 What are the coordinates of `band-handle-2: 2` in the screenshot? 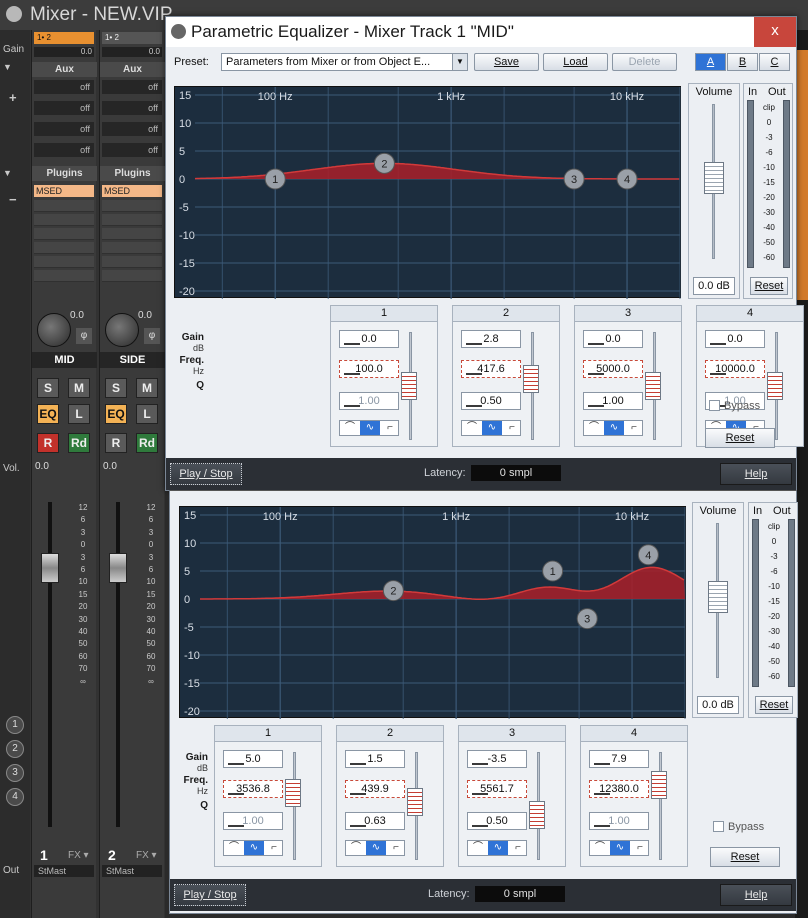 It's located at (384, 163).